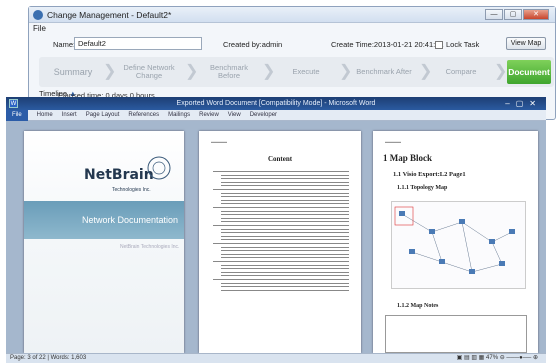 The image size is (556, 363). I want to click on step-execute: Execute, so click(306, 72).